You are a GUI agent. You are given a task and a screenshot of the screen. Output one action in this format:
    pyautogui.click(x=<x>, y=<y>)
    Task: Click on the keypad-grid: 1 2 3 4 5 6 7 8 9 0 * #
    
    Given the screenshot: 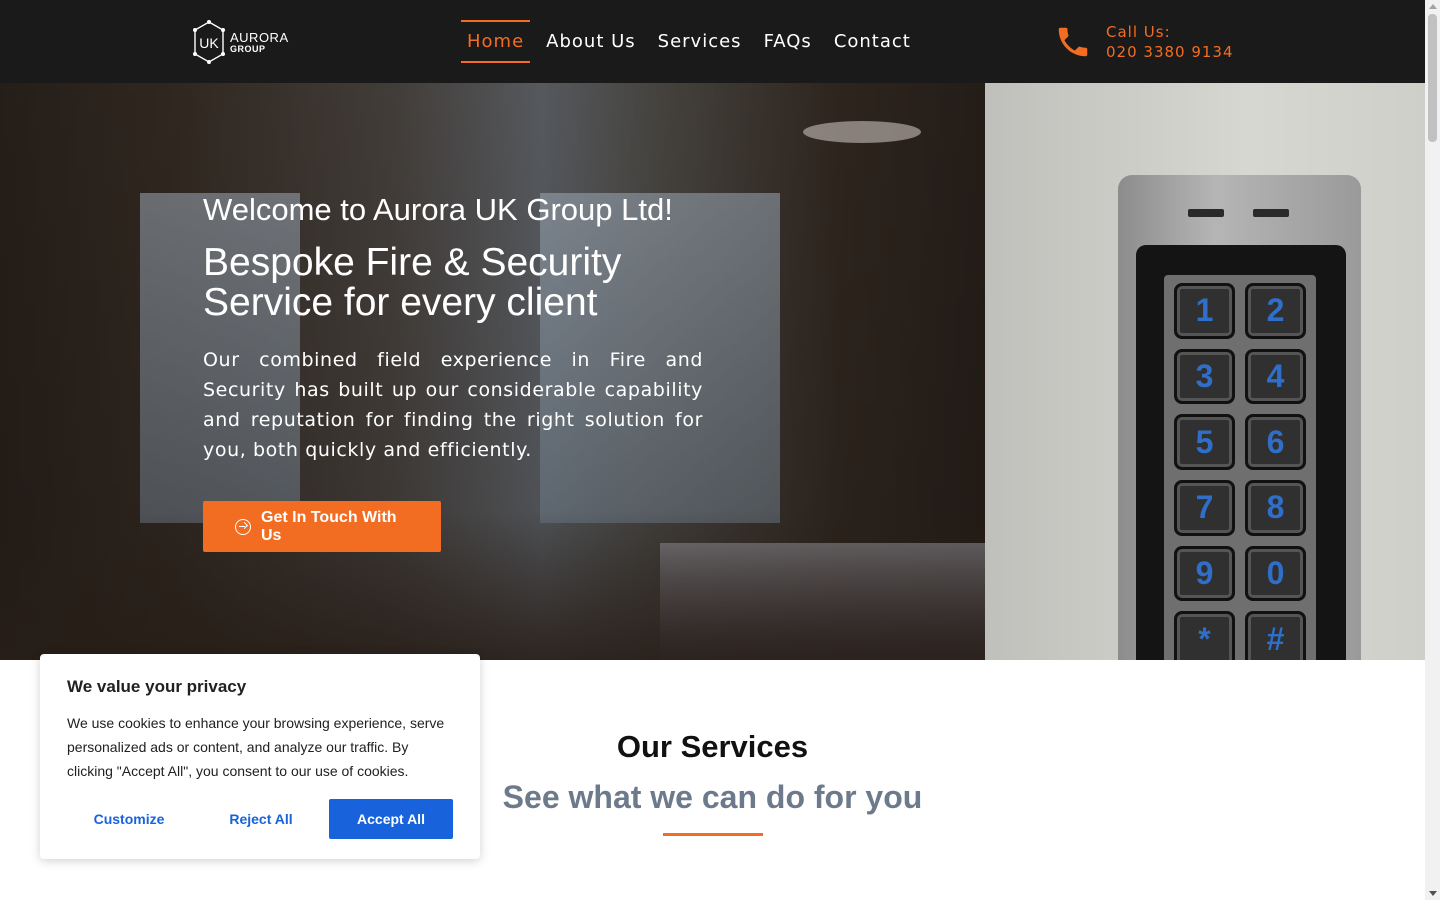 What is the action you would take?
    pyautogui.click(x=1240, y=467)
    